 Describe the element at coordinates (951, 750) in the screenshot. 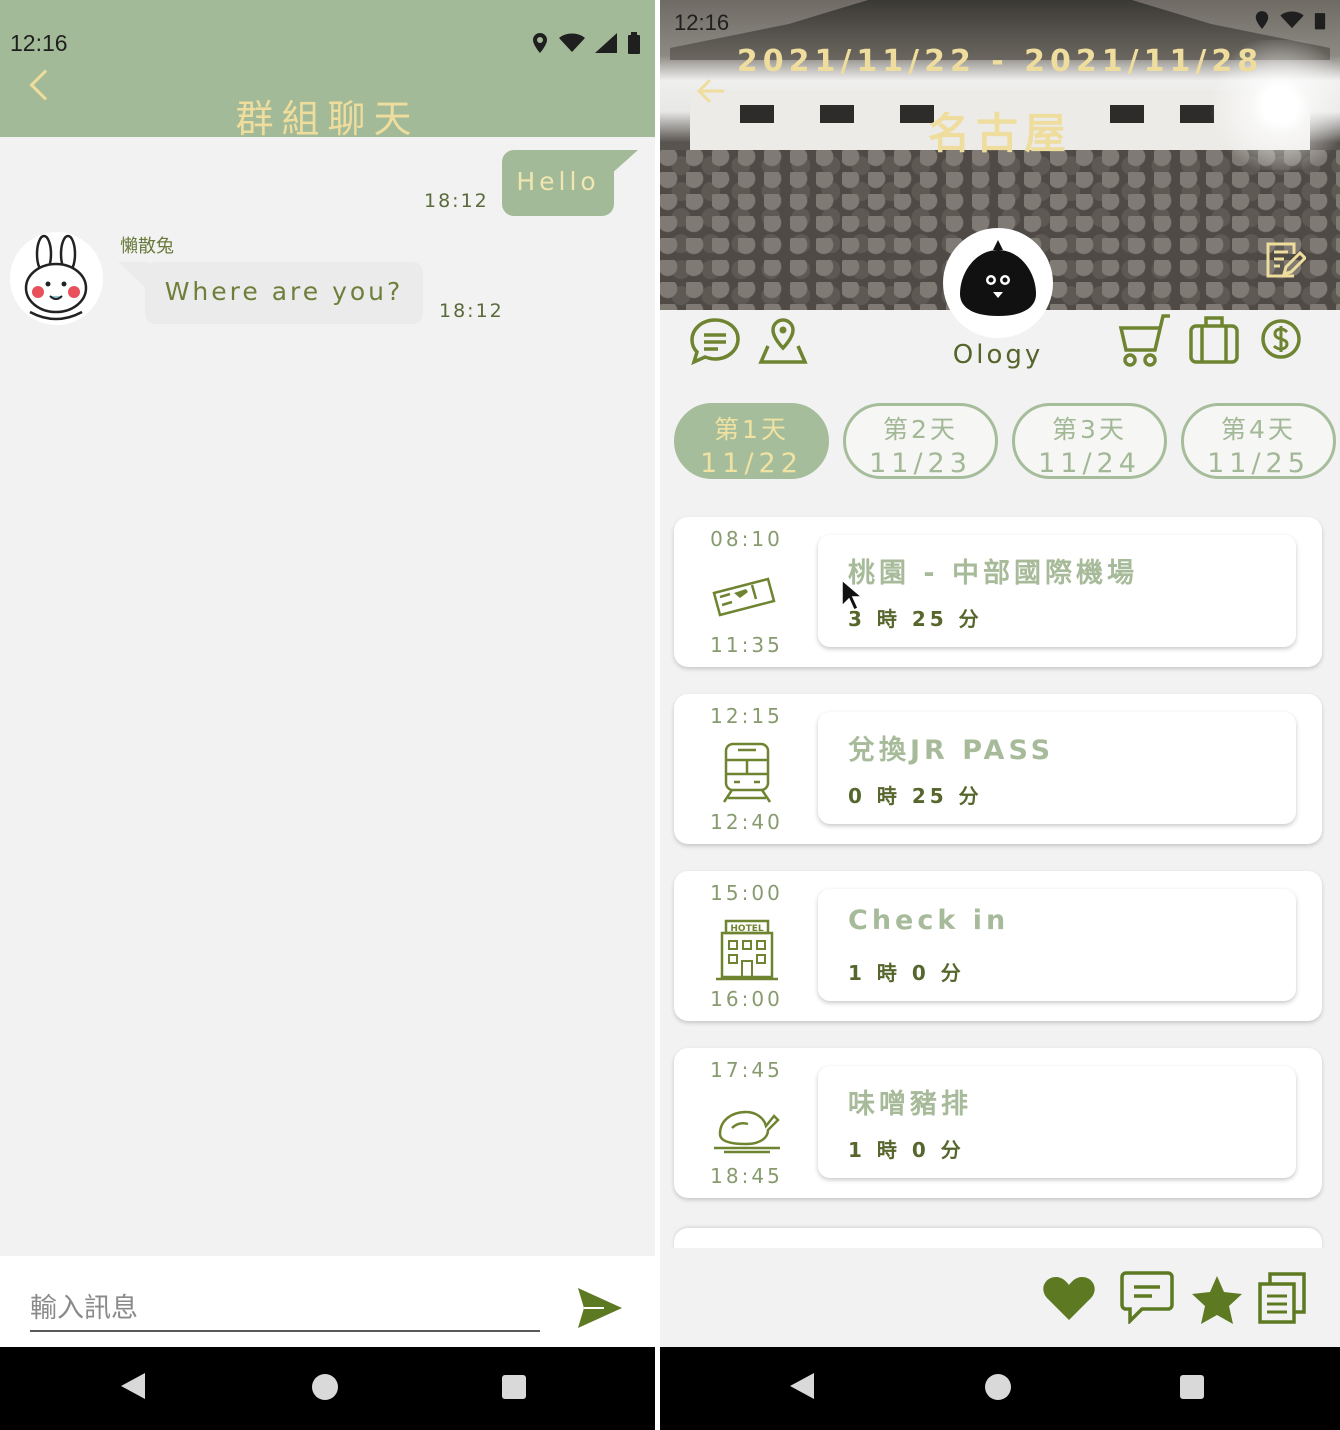

I see `schedule-title: 兌換JR PASS` at that location.